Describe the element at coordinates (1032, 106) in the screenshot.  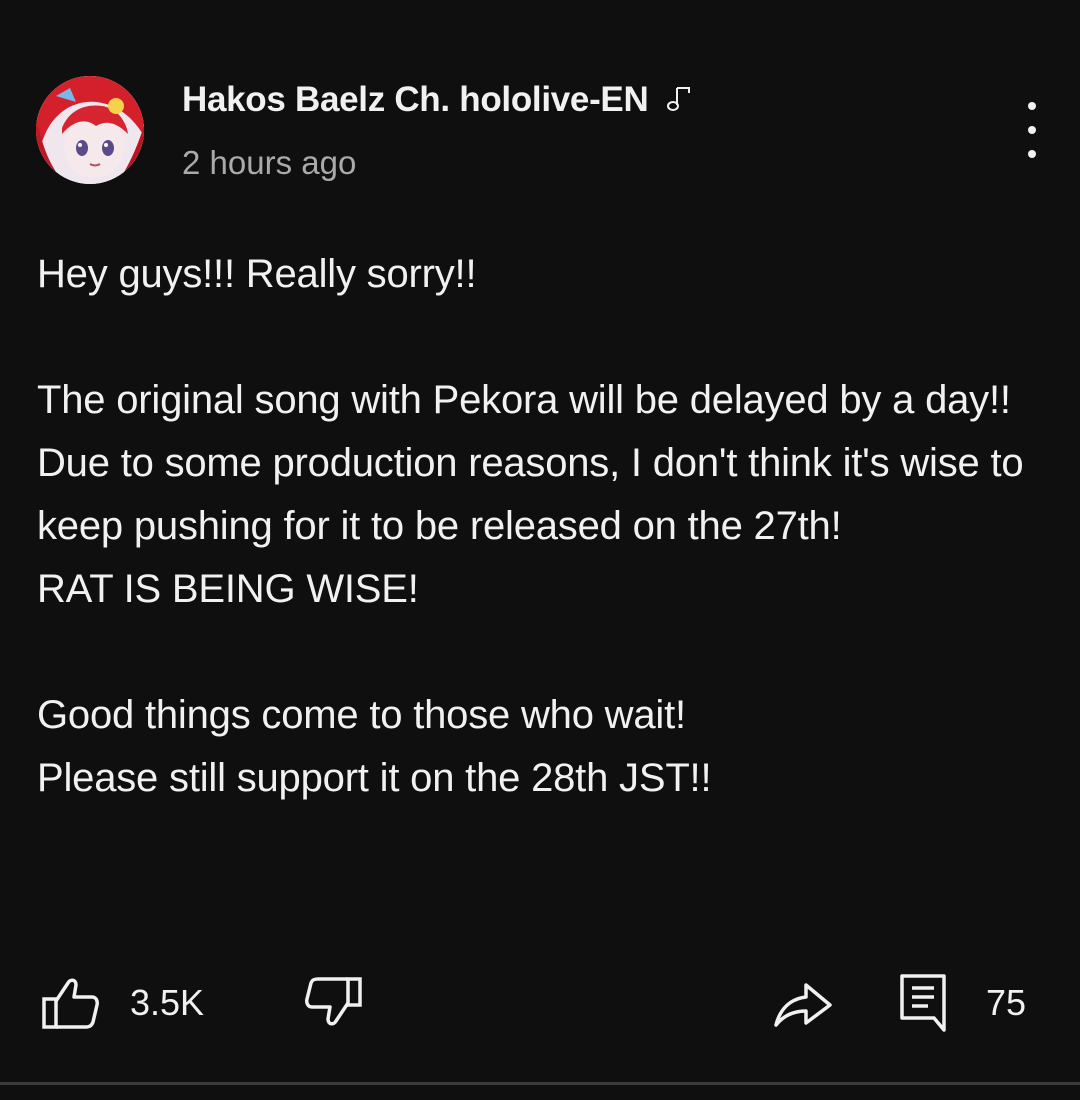
I see `more-vertical-icon` at that location.